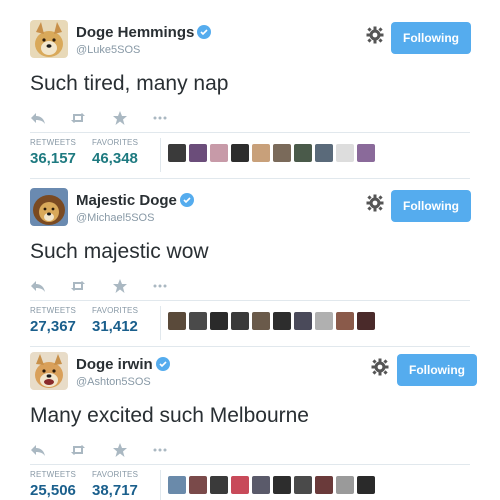  What do you see at coordinates (115, 218) in the screenshot?
I see `username: @Michael5SOS` at bounding box center [115, 218].